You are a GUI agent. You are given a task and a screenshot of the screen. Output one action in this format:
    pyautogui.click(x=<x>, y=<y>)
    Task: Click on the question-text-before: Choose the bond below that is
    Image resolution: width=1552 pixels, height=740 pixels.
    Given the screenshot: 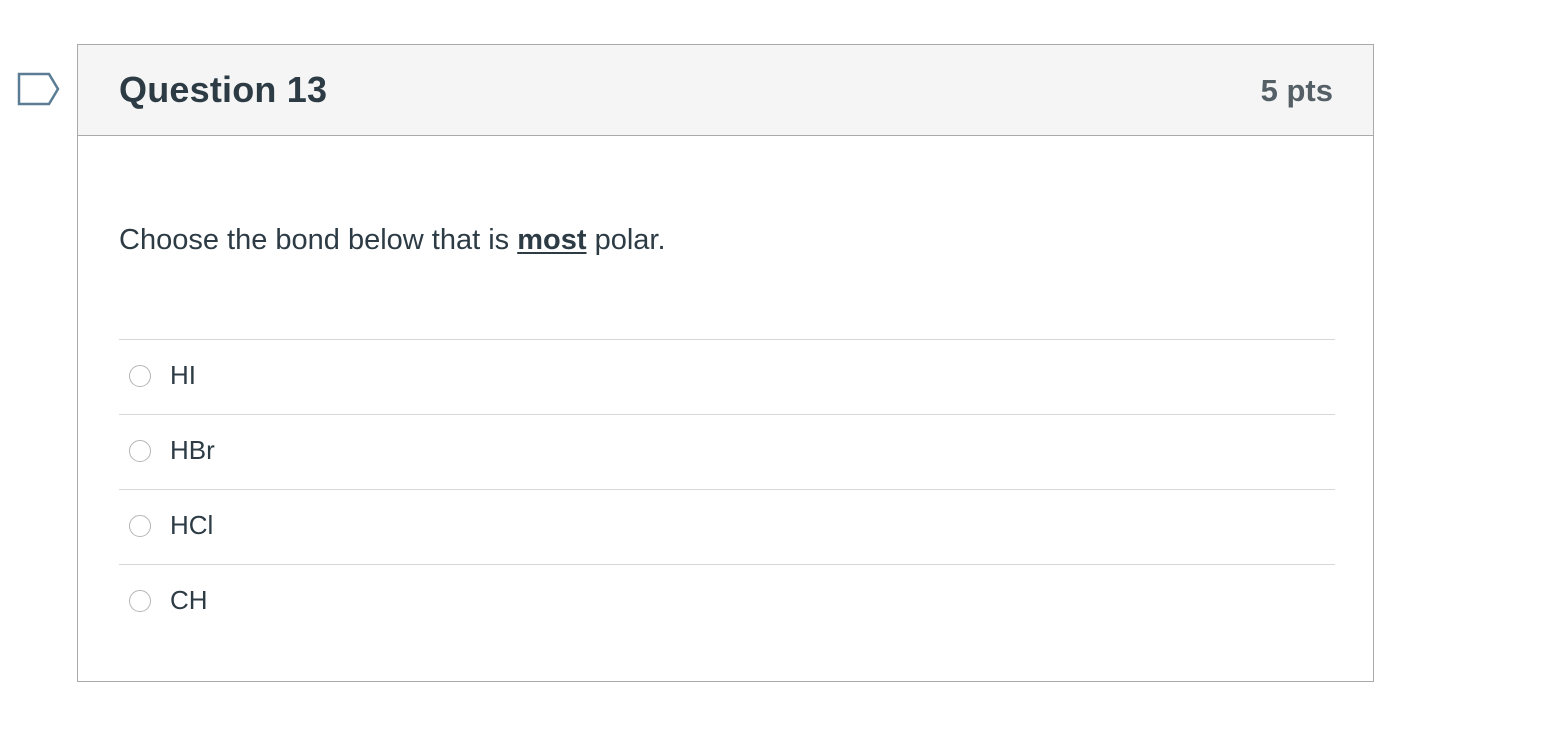 What is the action you would take?
    pyautogui.click(x=318, y=240)
    